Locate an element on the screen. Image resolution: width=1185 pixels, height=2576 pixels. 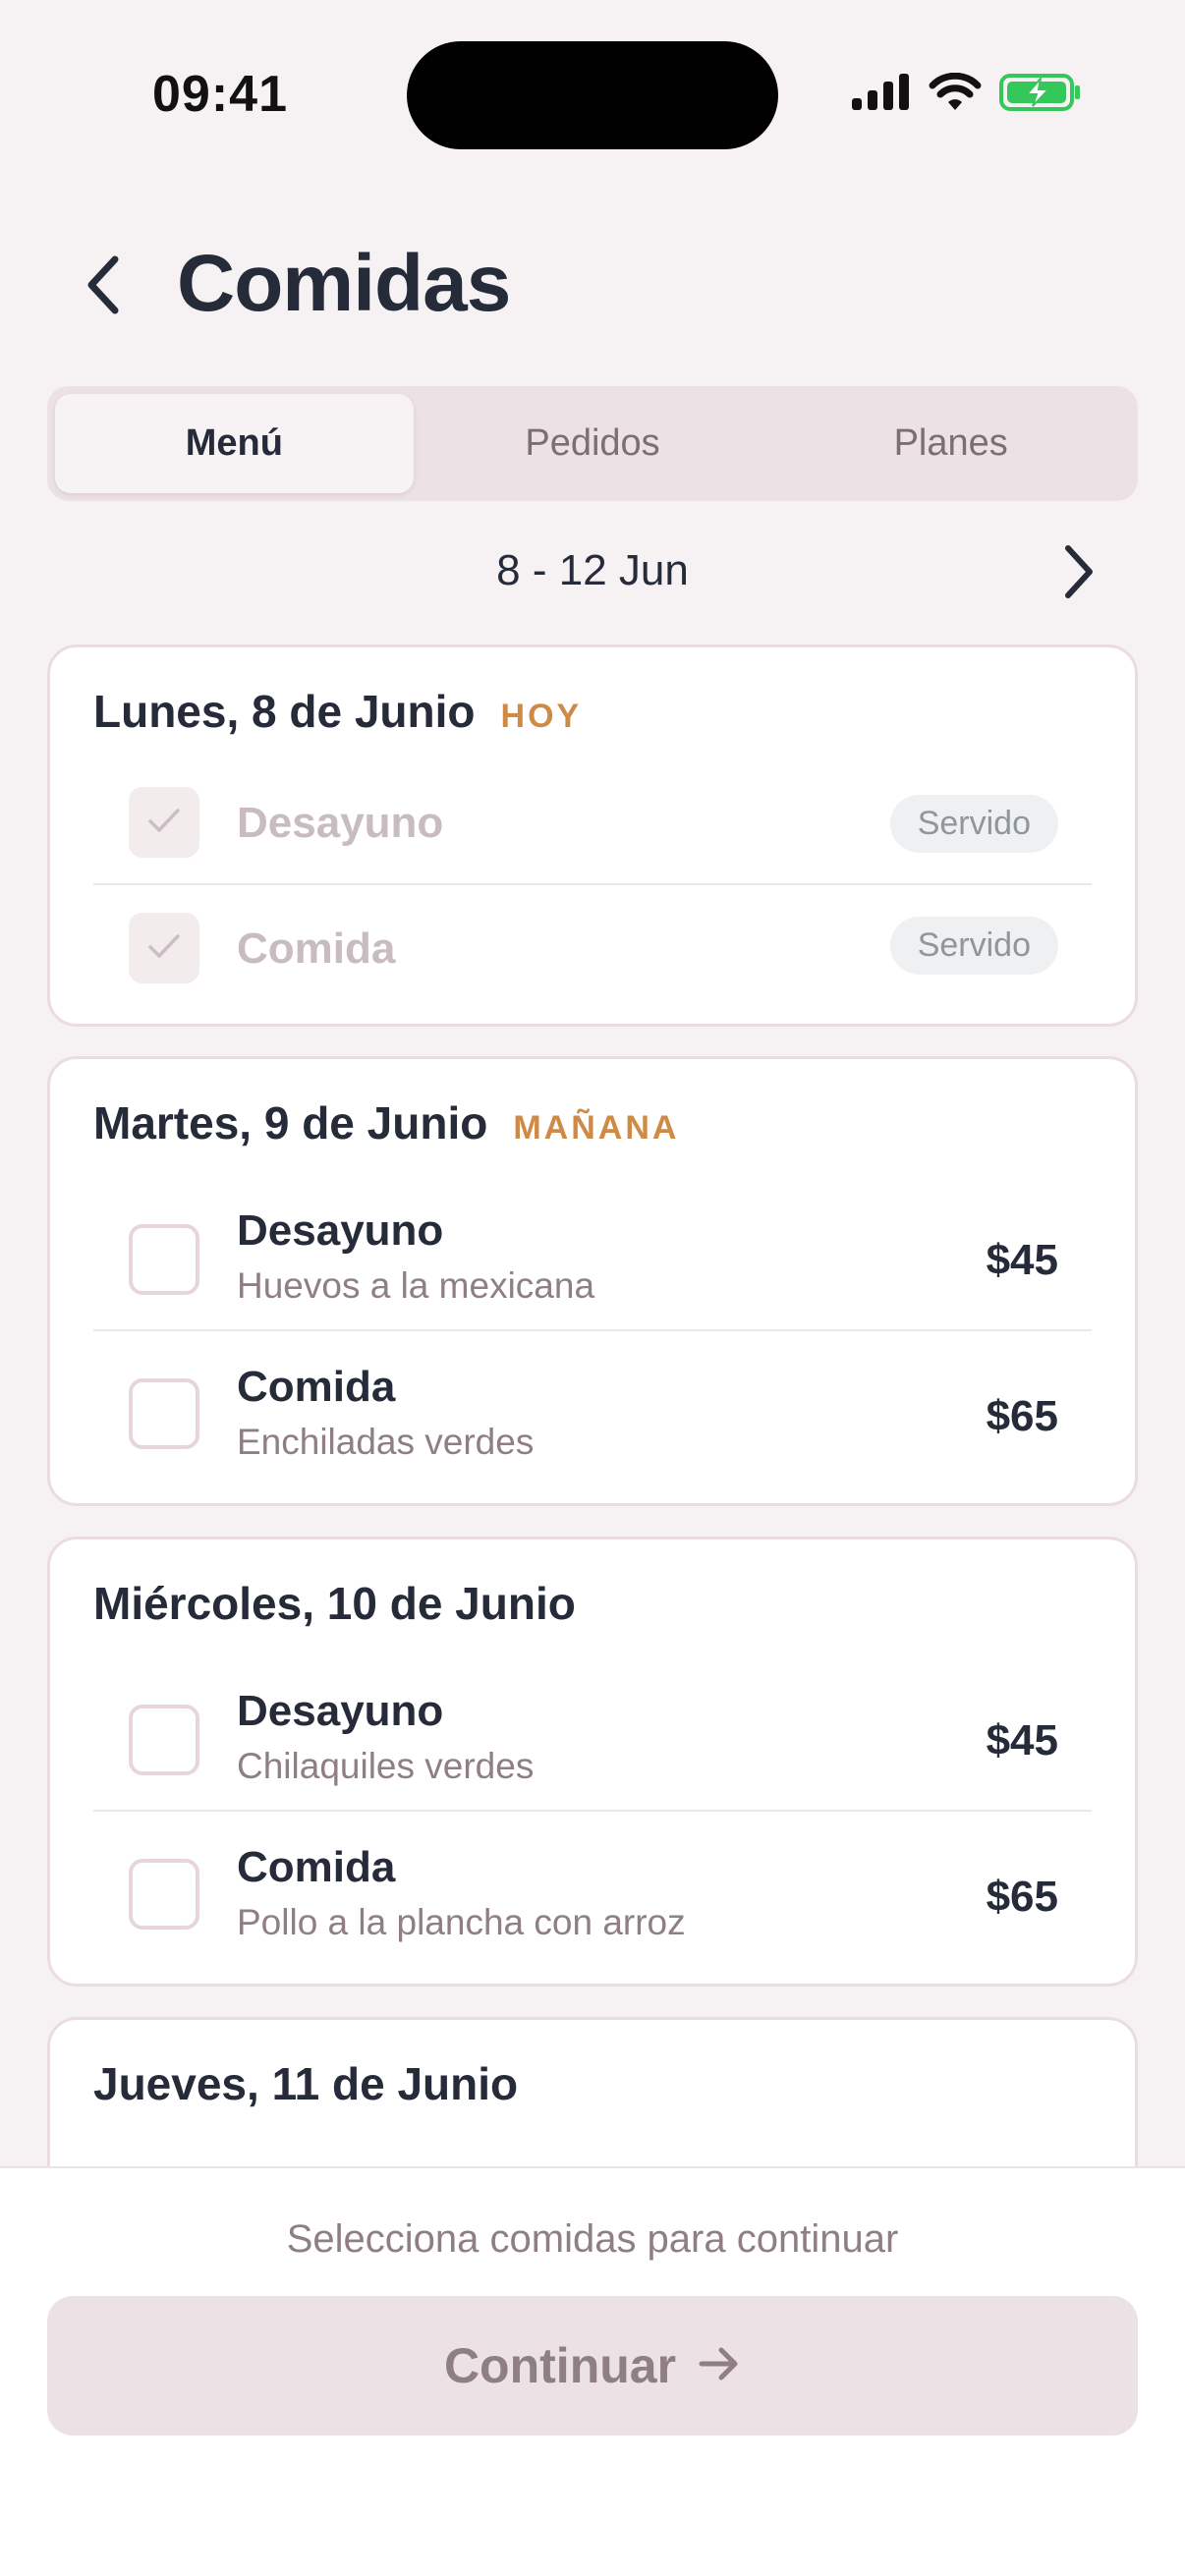
battery-charging-icon is located at coordinates (1041, 92).